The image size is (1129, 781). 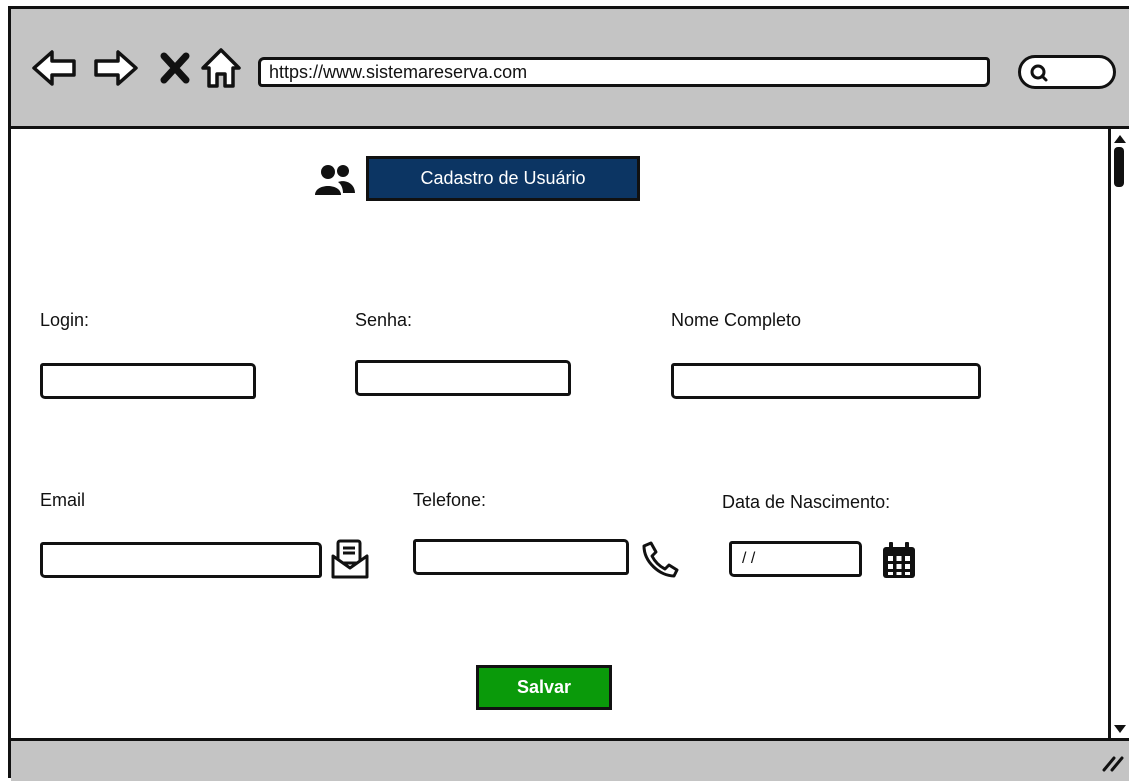 What do you see at coordinates (1067, 72) in the screenshot?
I see `search-field` at bounding box center [1067, 72].